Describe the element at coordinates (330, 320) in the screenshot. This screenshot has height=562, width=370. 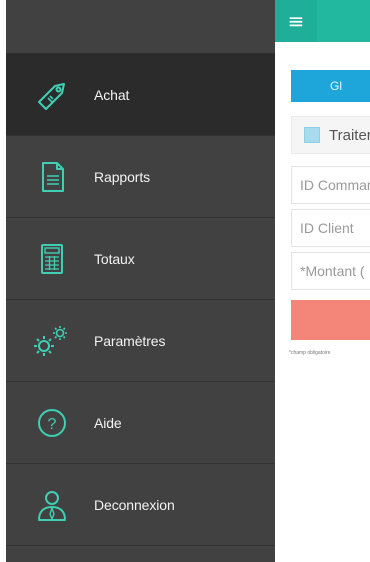
I see `submit-button` at that location.